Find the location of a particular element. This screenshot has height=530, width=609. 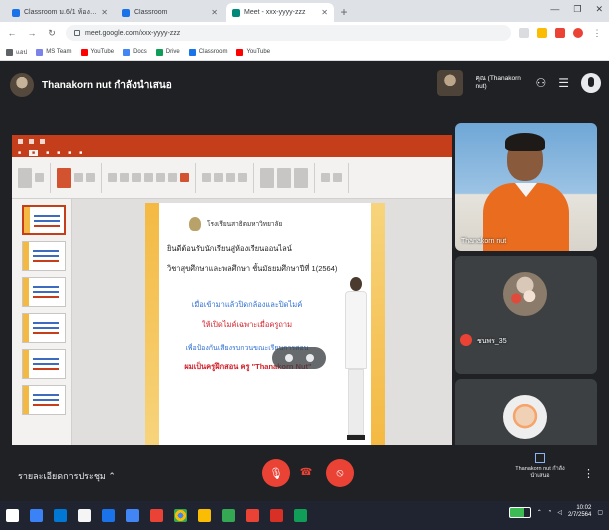

forward-icon: → is located at coordinates (32, 33).